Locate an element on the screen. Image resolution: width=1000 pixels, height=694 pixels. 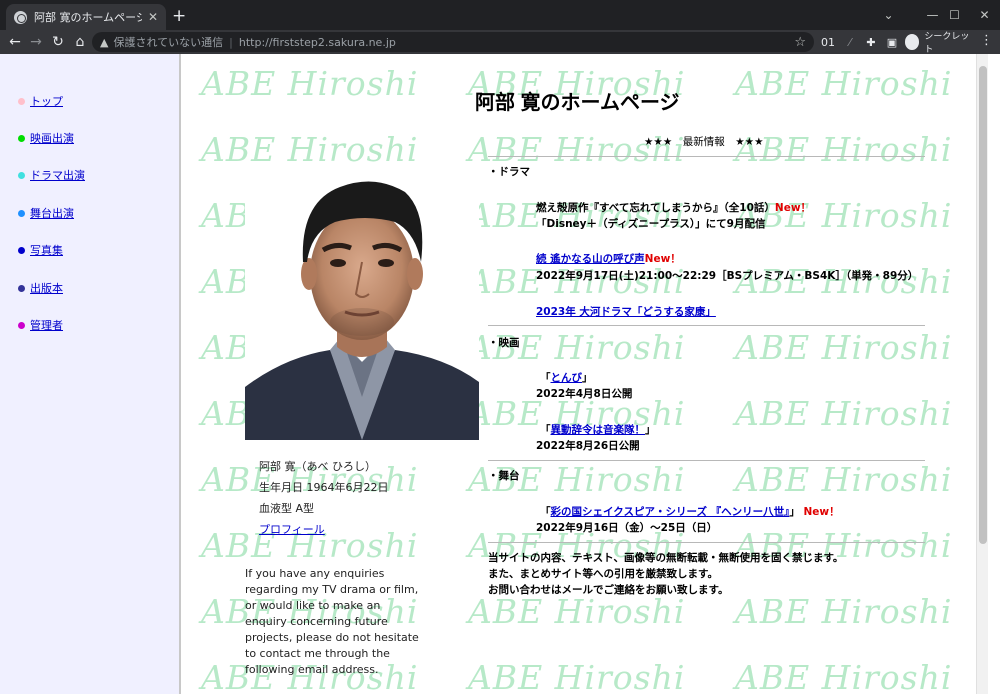
drama-heading: ・ドラマ is located at coordinates (509, 172).